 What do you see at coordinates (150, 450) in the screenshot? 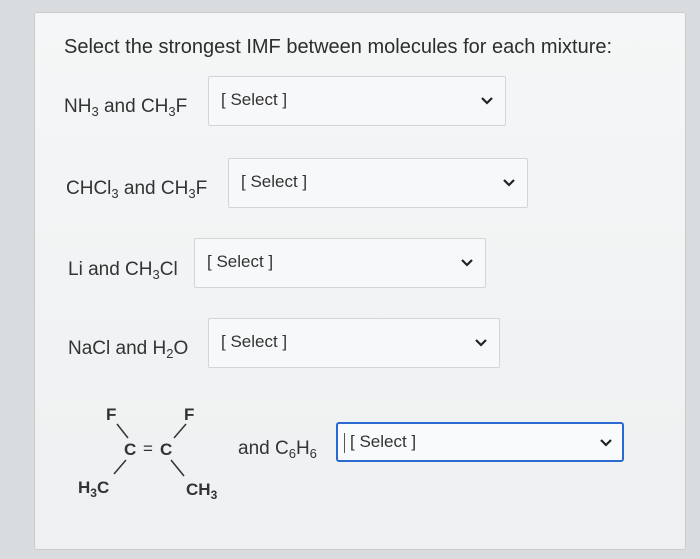
I see `bond-lines` at bounding box center [150, 450].